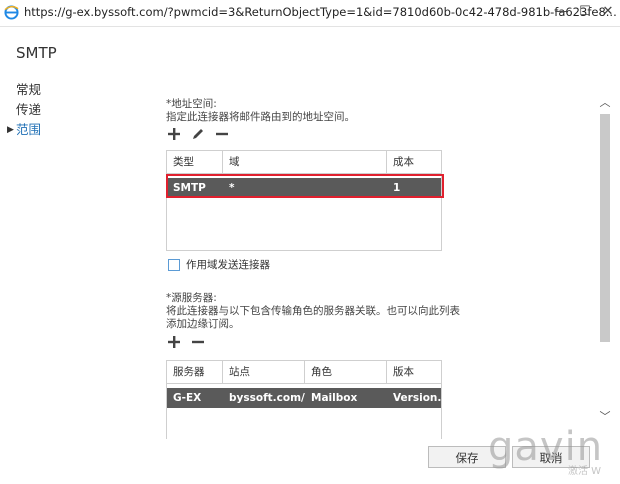  I want to click on column-header: 版本, so click(414, 372).